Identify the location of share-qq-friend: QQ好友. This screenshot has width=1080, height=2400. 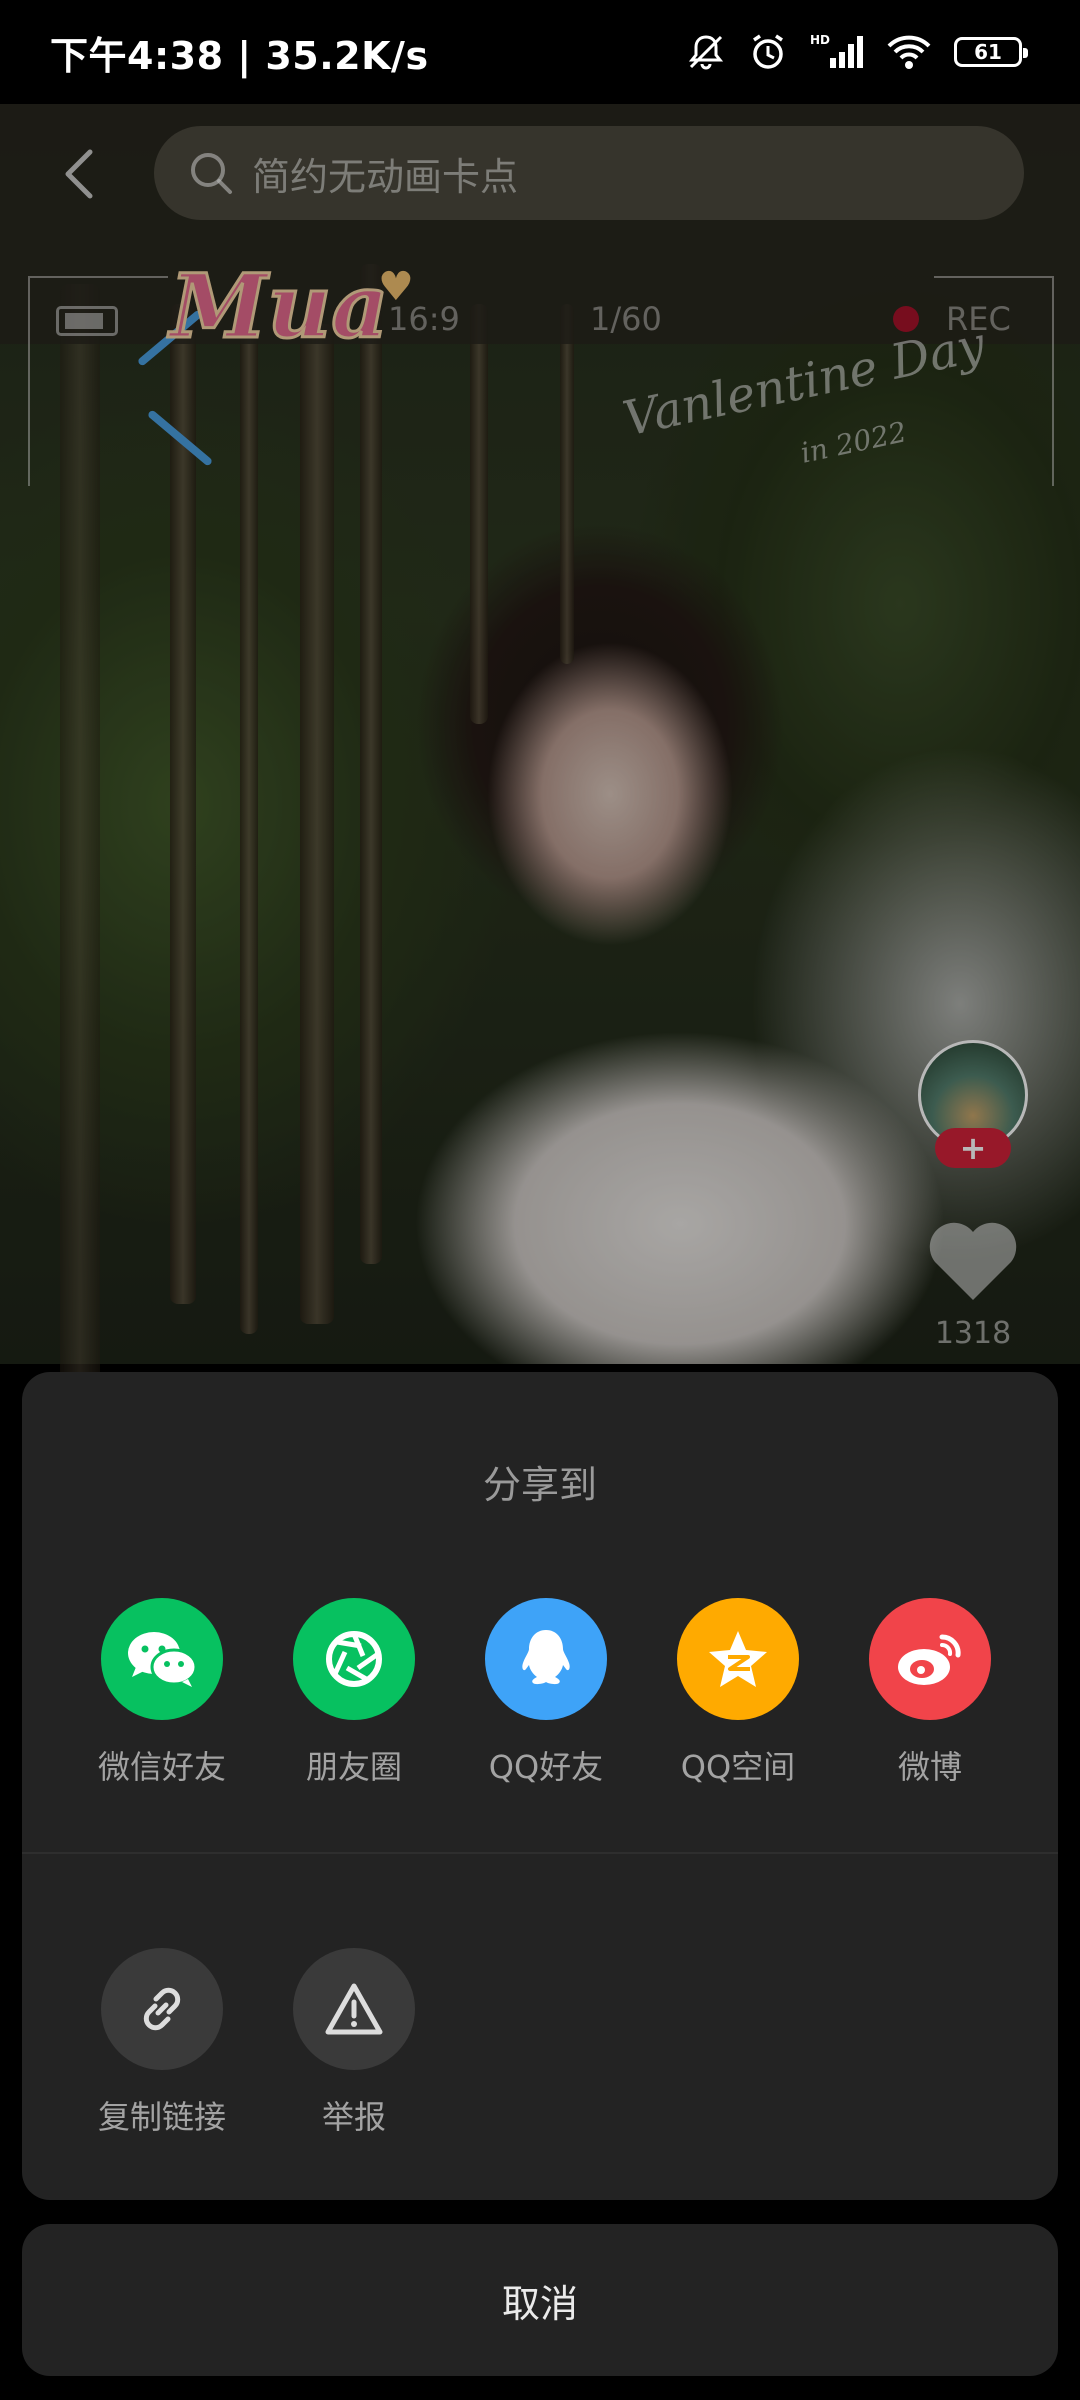
(546, 1693).